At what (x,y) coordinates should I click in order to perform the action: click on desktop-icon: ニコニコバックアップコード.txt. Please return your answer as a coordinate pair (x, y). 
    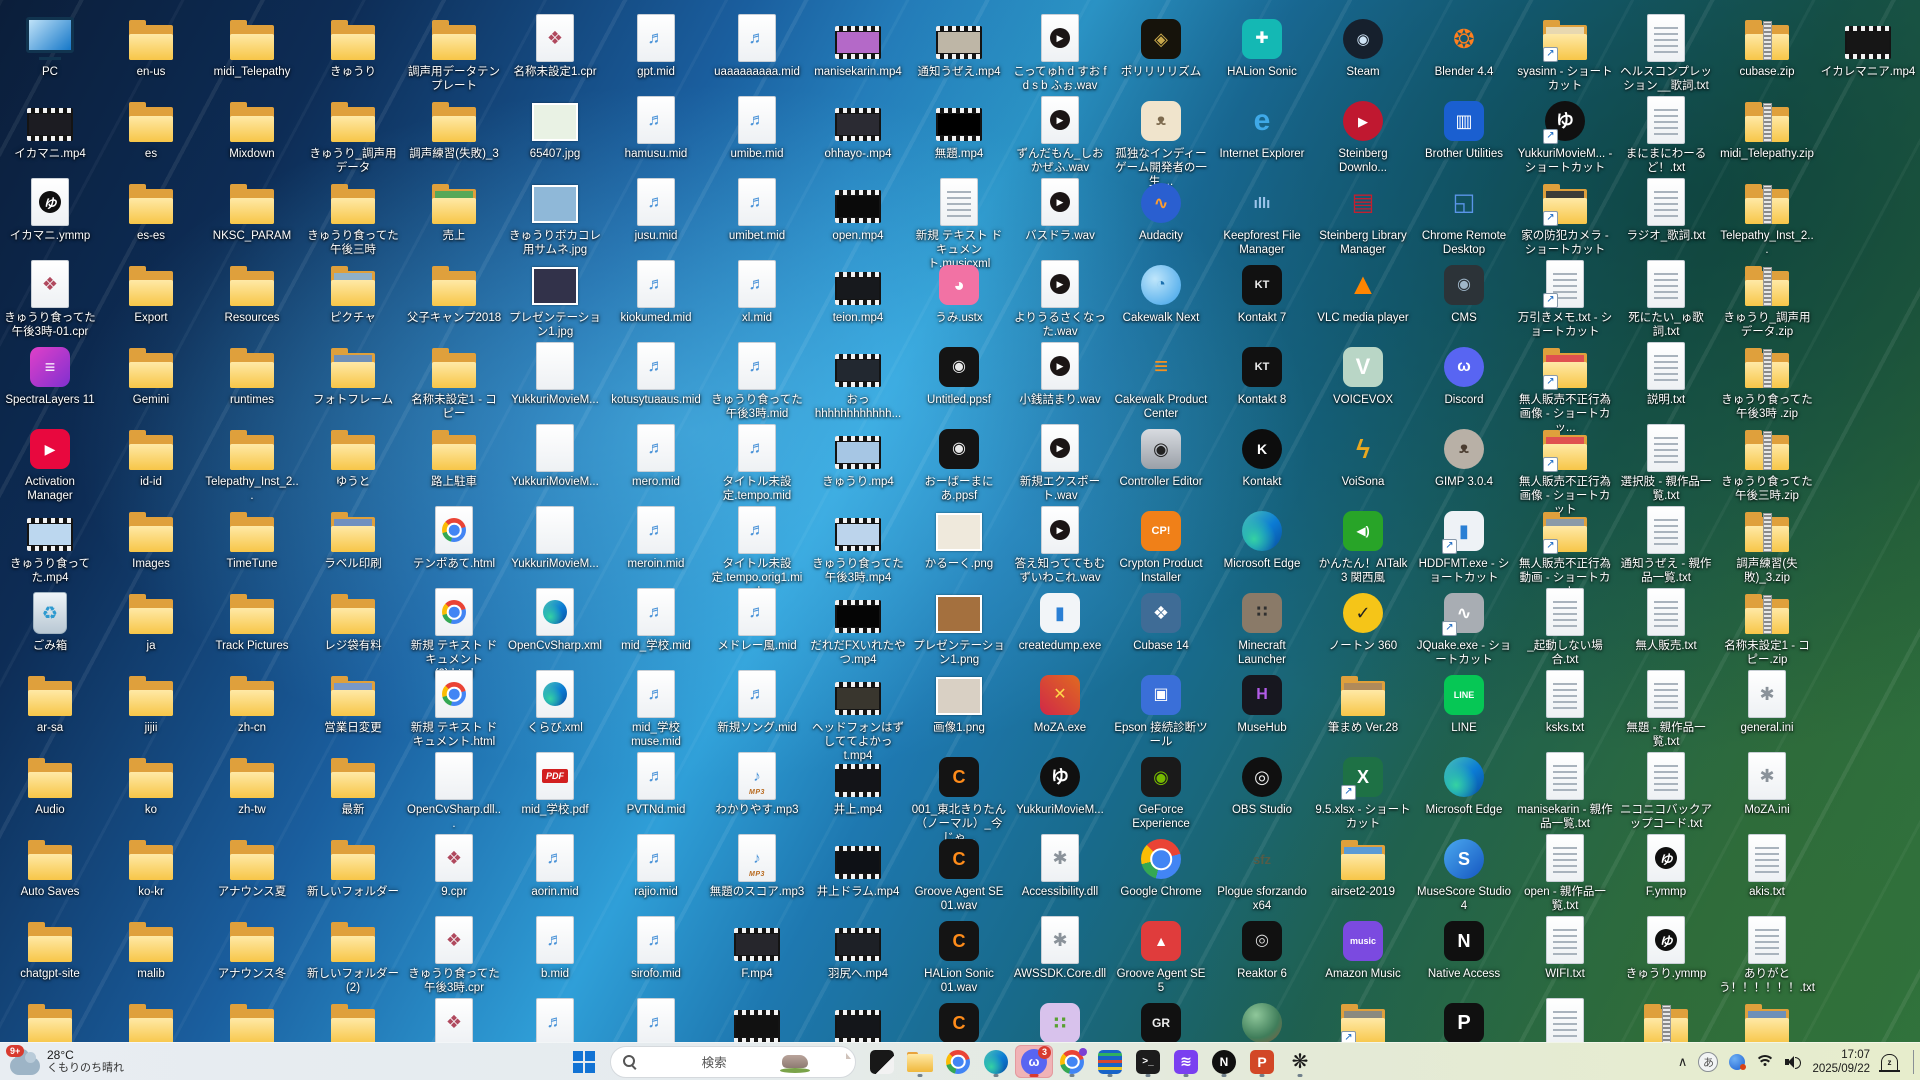
    Looking at the image, I should click on (1666, 791).